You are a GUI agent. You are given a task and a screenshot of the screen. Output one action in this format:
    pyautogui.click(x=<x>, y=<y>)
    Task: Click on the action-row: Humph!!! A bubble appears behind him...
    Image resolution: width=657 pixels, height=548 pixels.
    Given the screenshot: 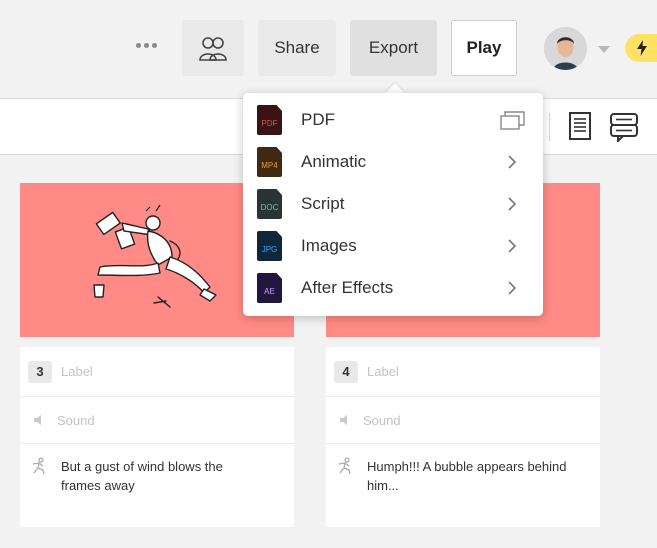 What is the action you would take?
    pyautogui.click(x=463, y=485)
    